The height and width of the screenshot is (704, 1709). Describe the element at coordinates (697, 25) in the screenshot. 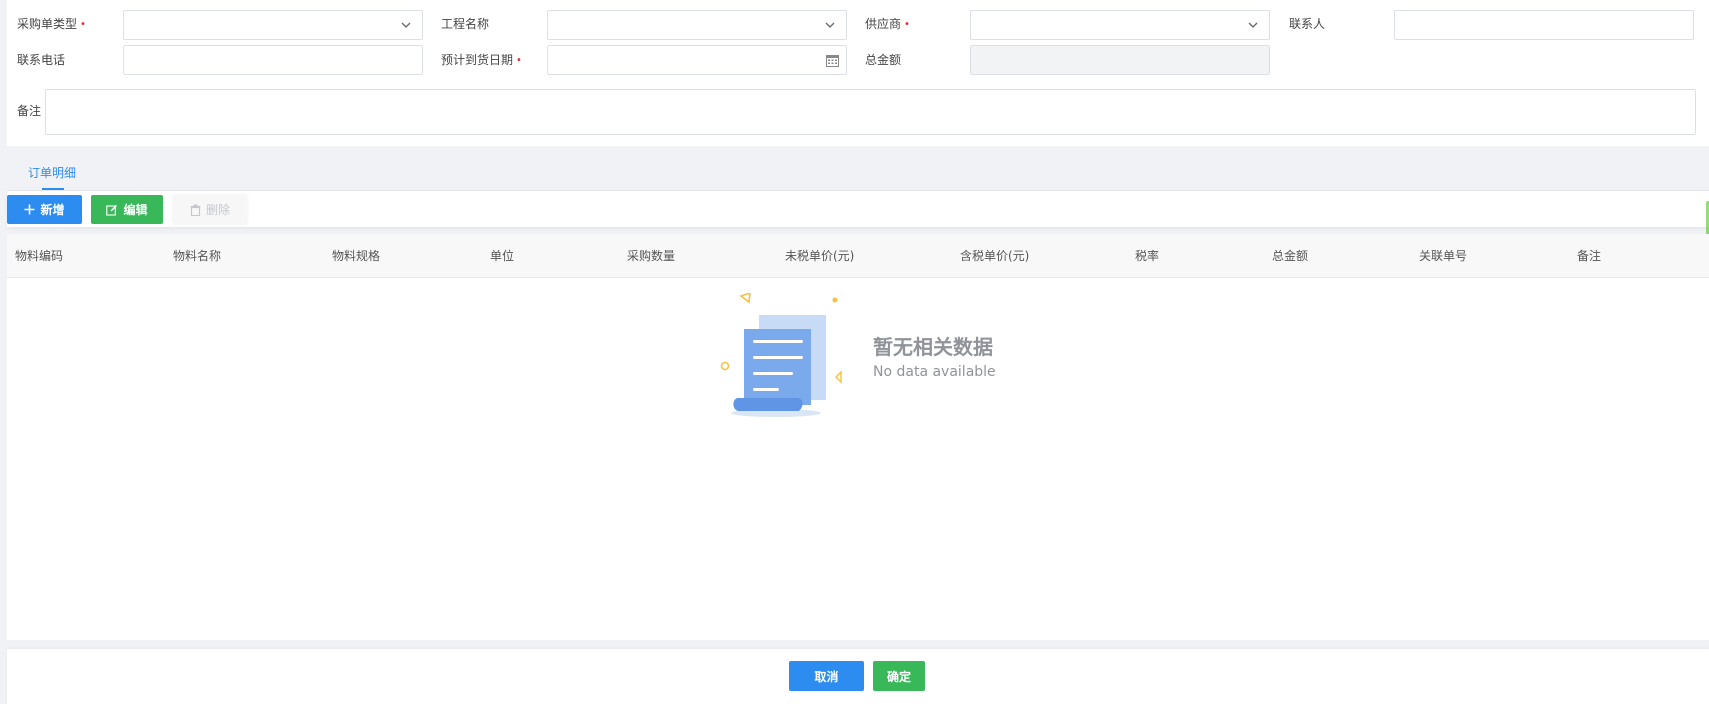

I see `project-name-select` at that location.